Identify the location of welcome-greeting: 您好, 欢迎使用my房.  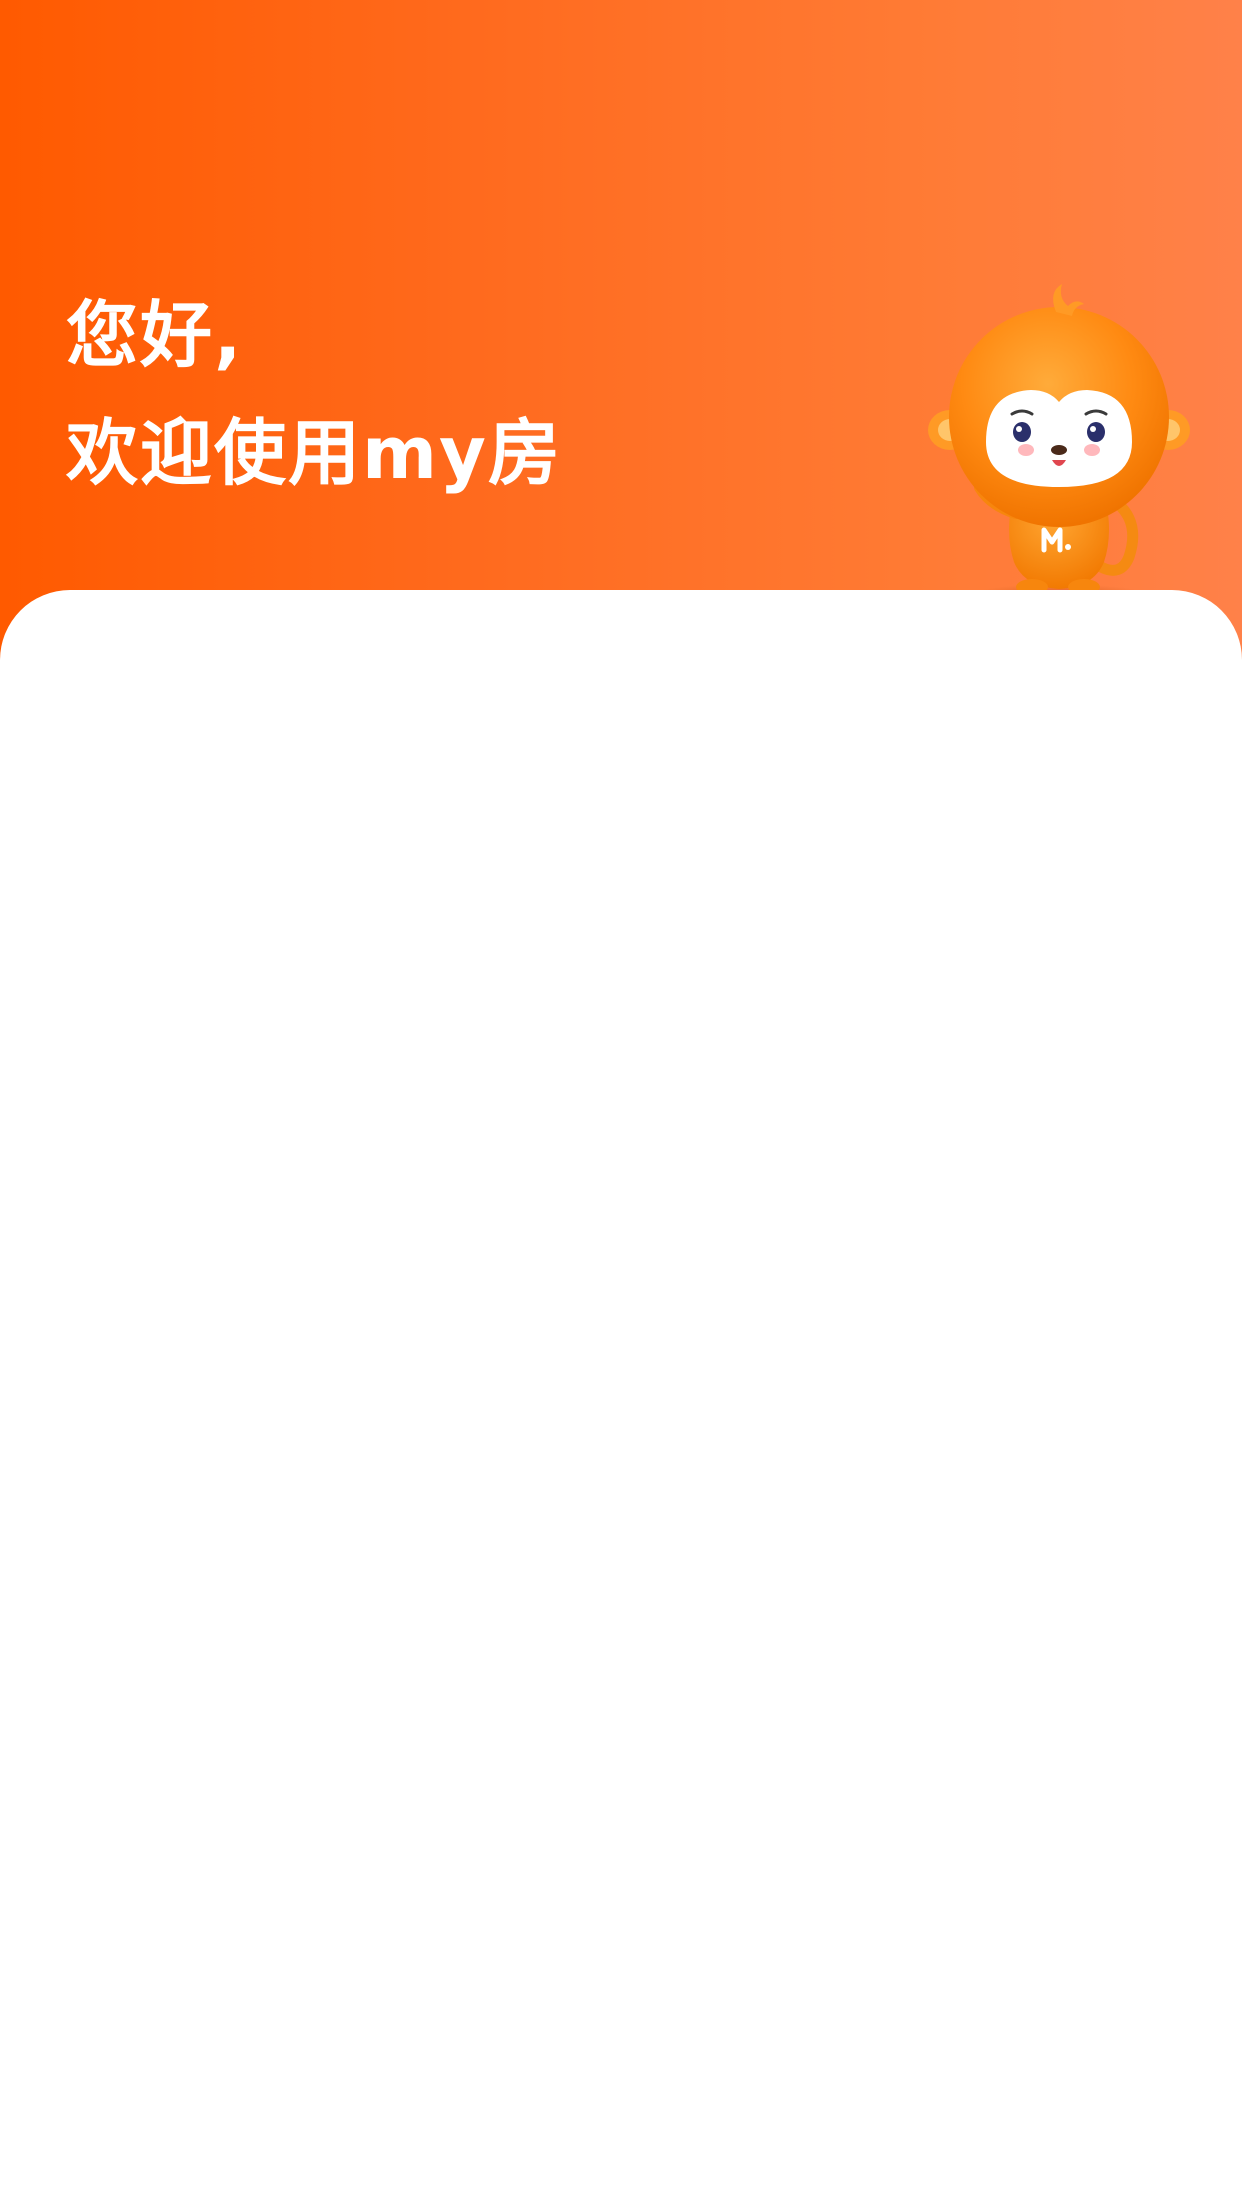
(314, 394).